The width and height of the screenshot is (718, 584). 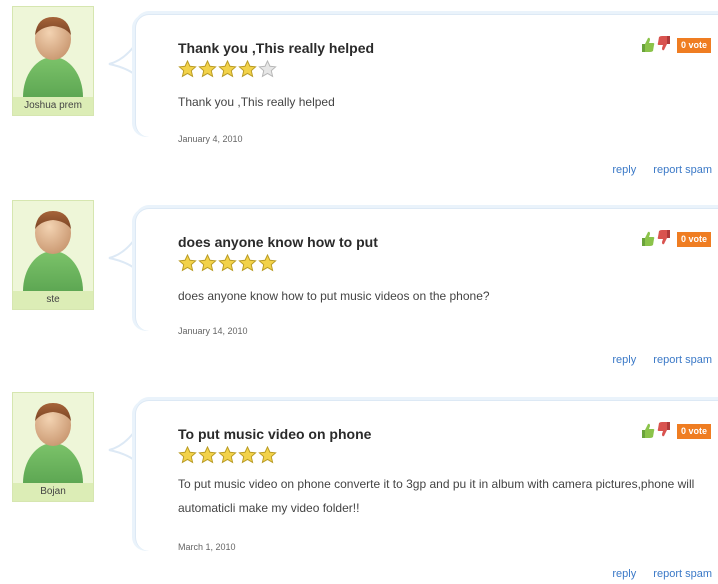 I want to click on username: Bojan, so click(x=53, y=492).